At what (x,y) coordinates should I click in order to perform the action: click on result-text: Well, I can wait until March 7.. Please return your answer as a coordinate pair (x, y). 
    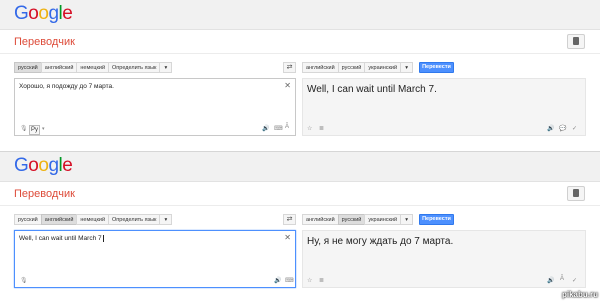
    Looking at the image, I should click on (372, 89).